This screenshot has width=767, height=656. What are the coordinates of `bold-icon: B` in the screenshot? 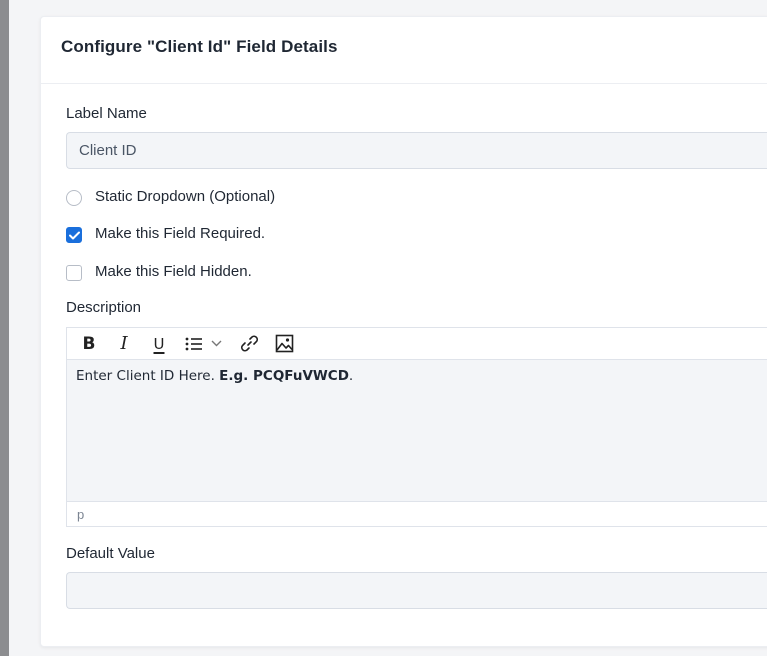 It's located at (89, 343).